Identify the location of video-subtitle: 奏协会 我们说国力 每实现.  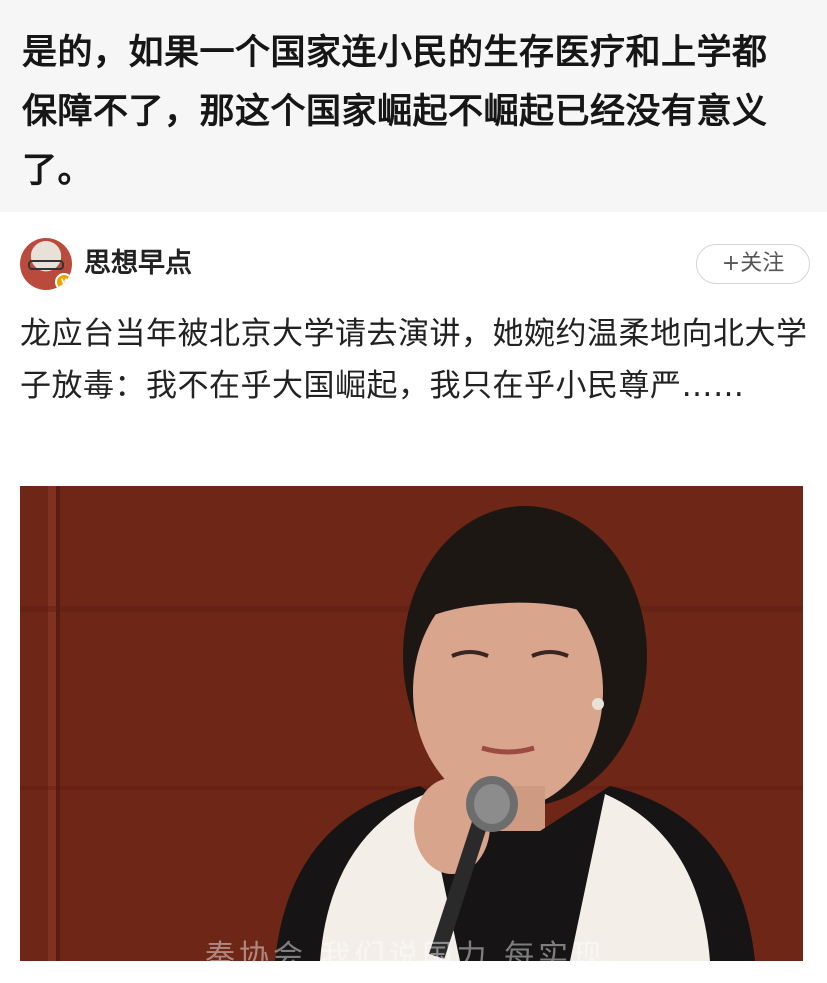
(406, 950).